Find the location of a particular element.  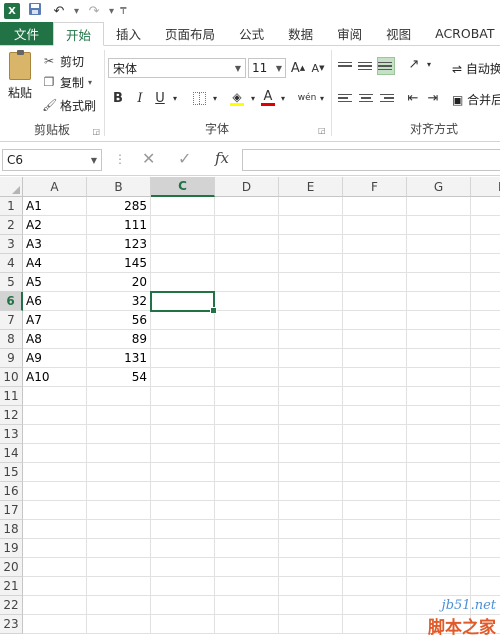

cell-a1: A1 is located at coordinates (55, 206).